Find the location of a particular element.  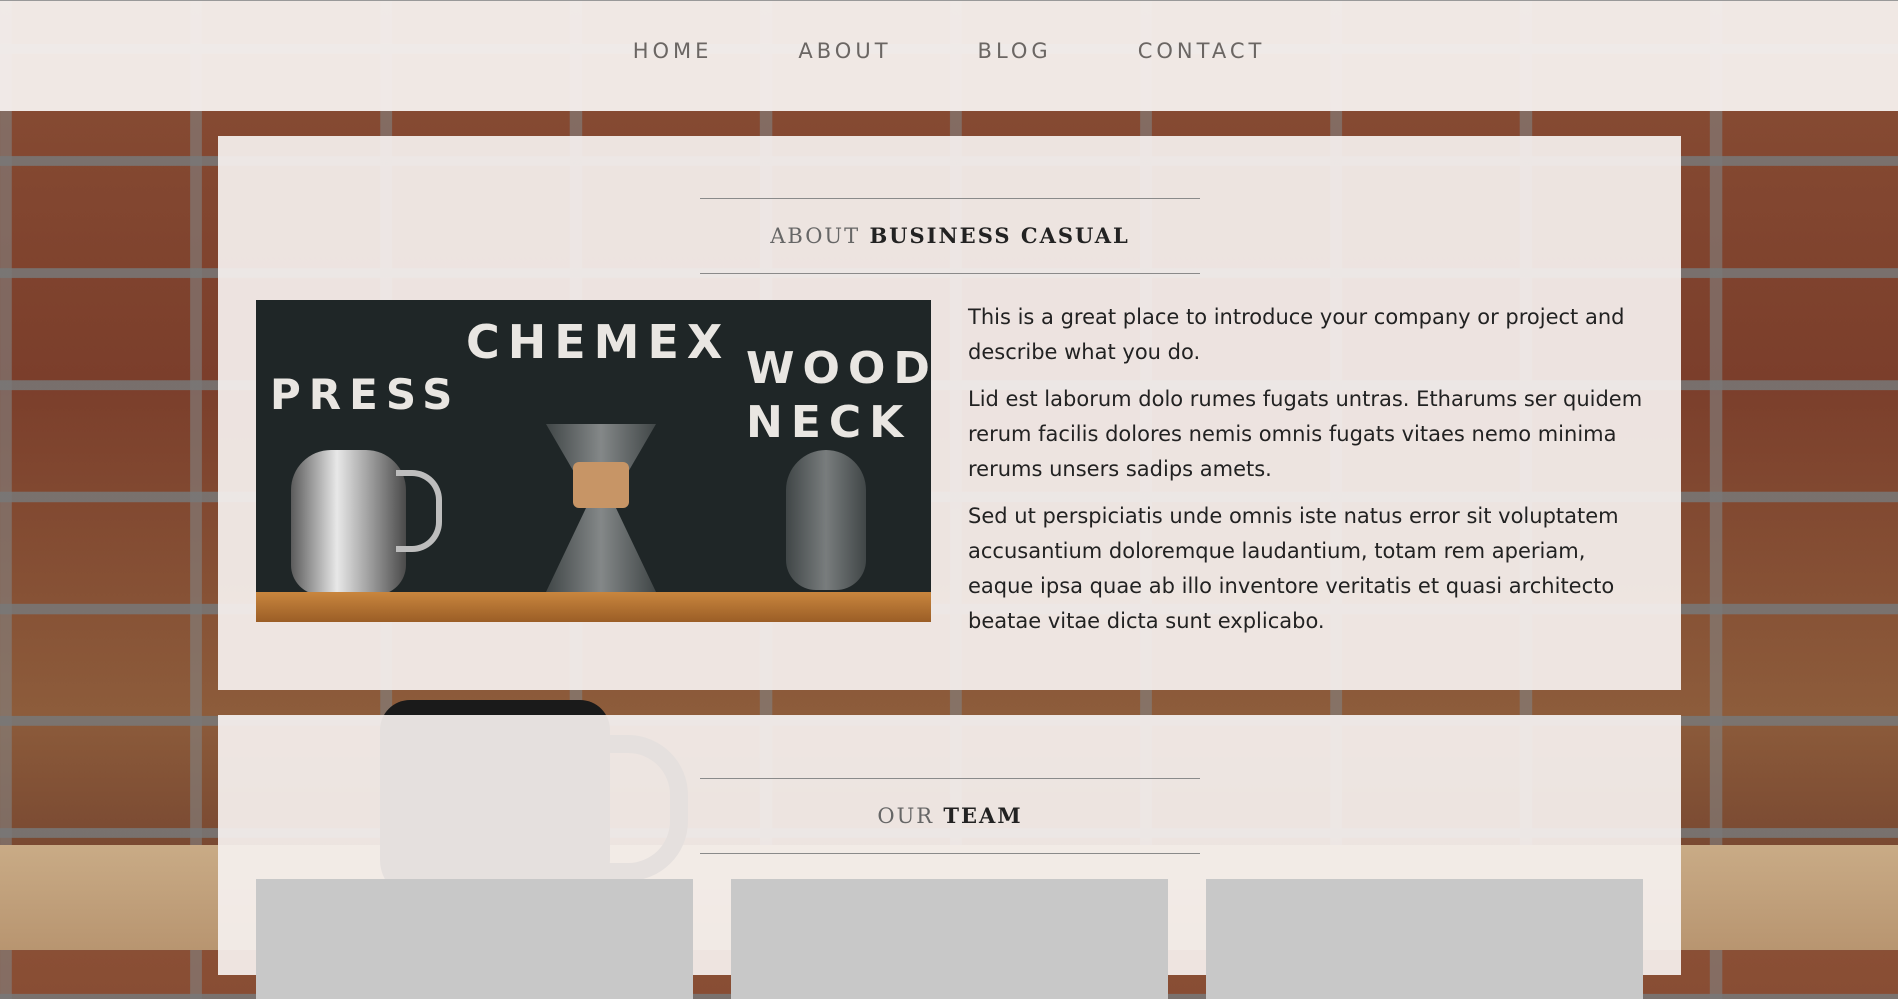

woodneck-siphon is located at coordinates (826, 520).